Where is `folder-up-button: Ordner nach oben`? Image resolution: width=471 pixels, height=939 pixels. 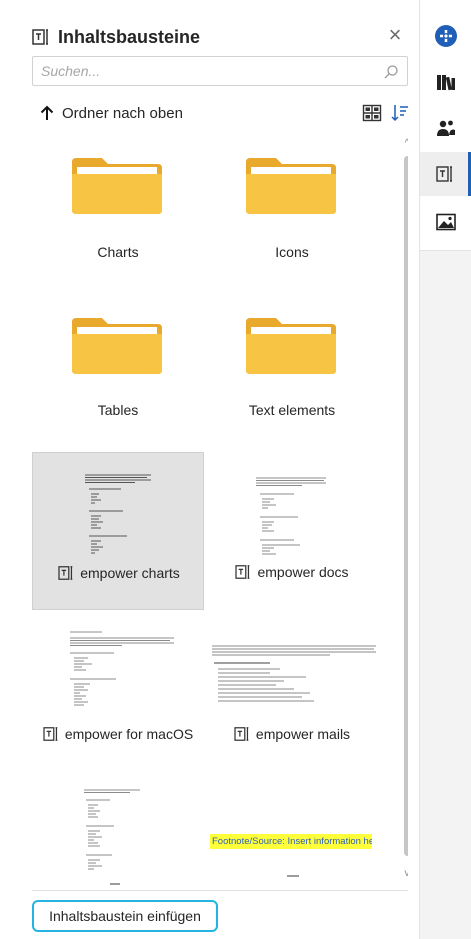
folder-up-button: Ordner nach oben is located at coordinates (111, 113).